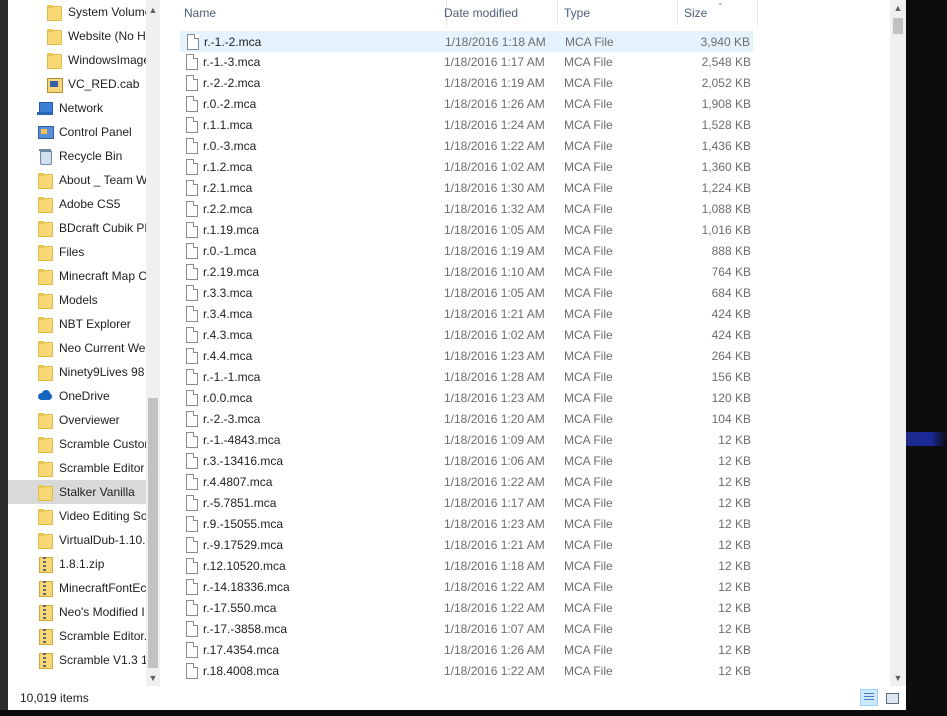 The height and width of the screenshot is (716, 947). Describe the element at coordinates (77, 372) in the screenshot. I see `nav-item: Ninety9Lives 98` at that location.